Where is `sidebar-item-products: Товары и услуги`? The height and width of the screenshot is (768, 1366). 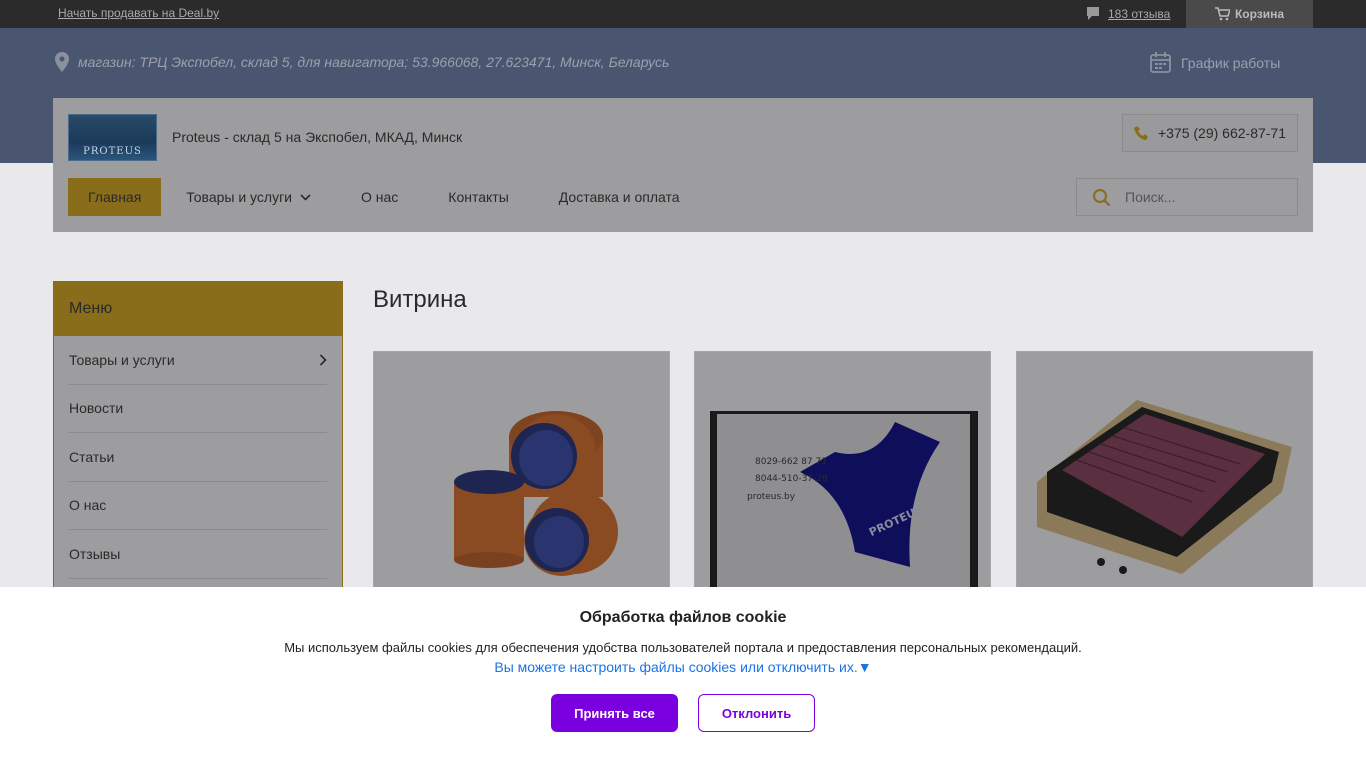 sidebar-item-products: Товары и услуги is located at coordinates (198, 360).